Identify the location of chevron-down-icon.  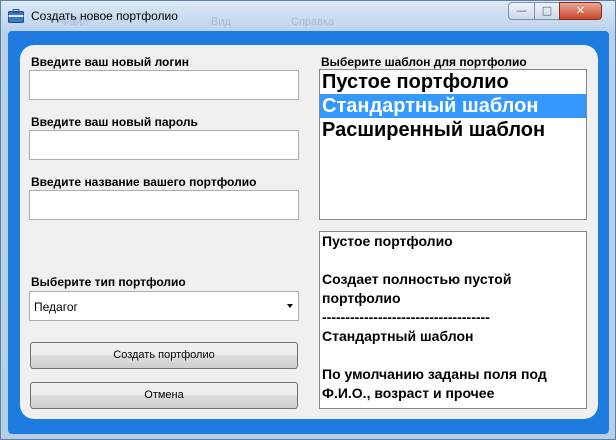
(290, 306).